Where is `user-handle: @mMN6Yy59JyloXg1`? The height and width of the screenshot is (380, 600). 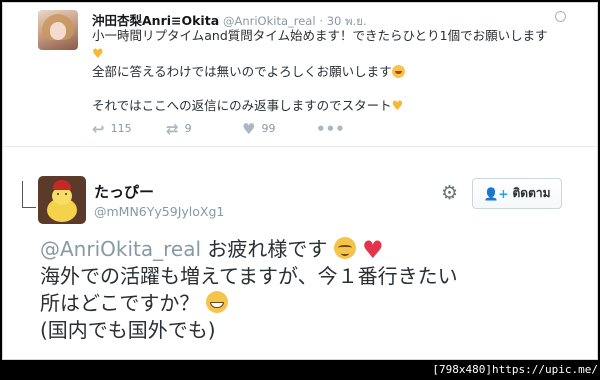
user-handle: @mMN6Yy59JyloXg1 is located at coordinates (159, 211).